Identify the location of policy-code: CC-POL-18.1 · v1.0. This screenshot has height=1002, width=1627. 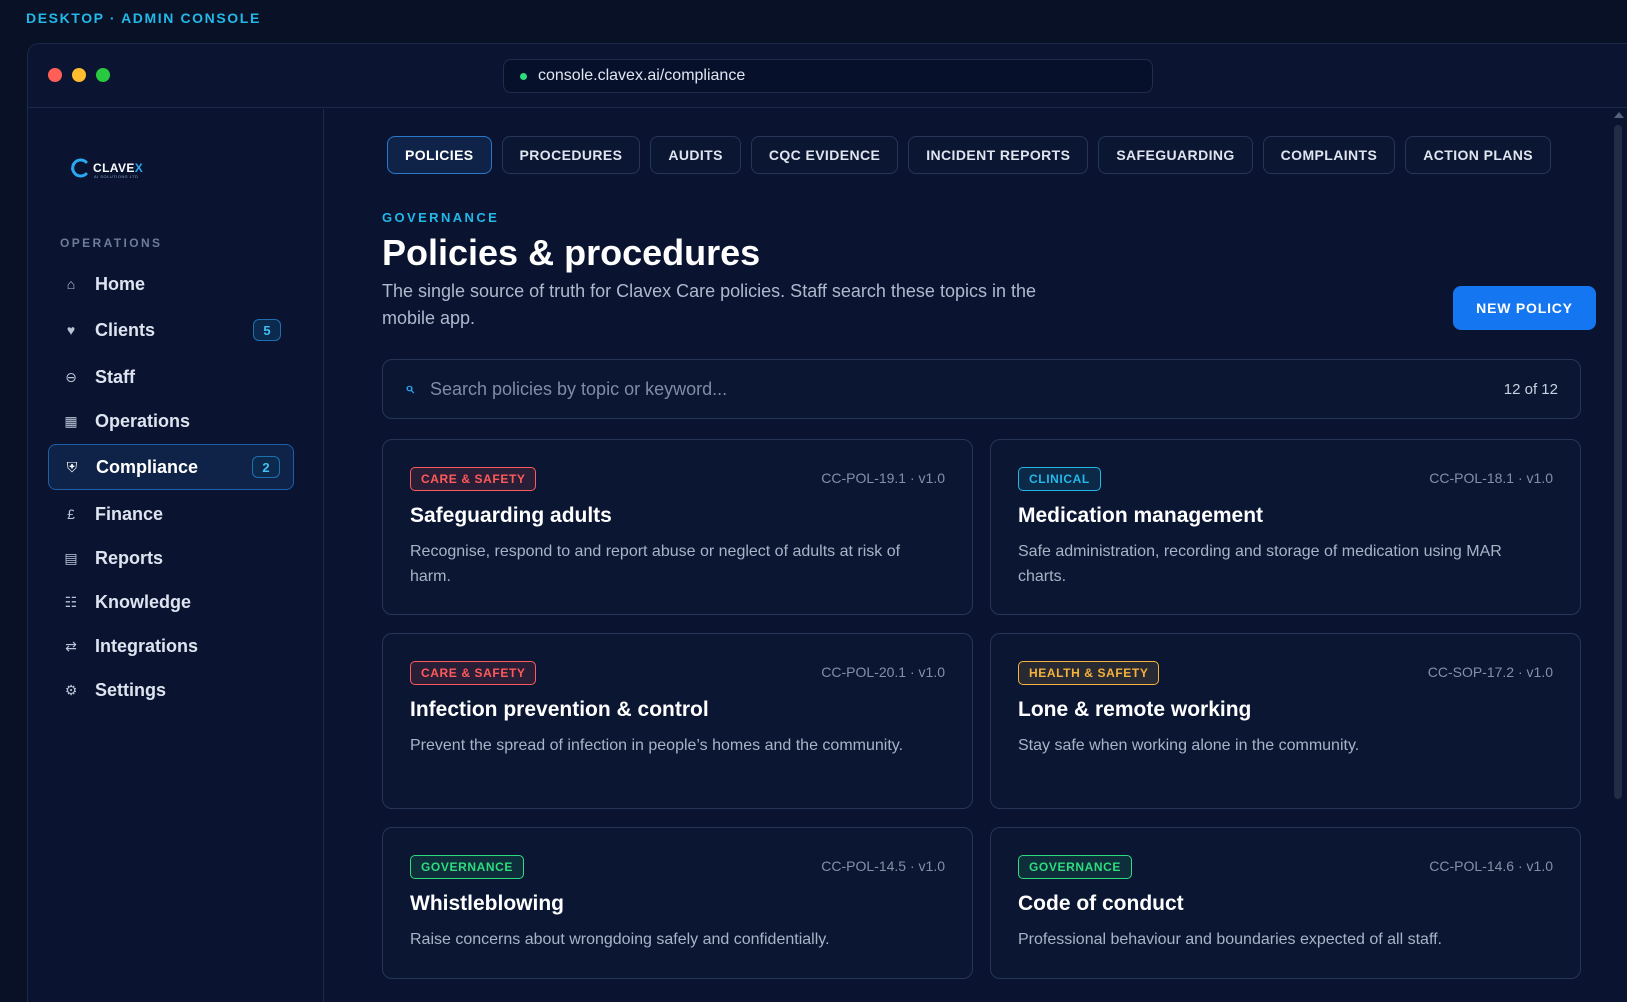
(1491, 478).